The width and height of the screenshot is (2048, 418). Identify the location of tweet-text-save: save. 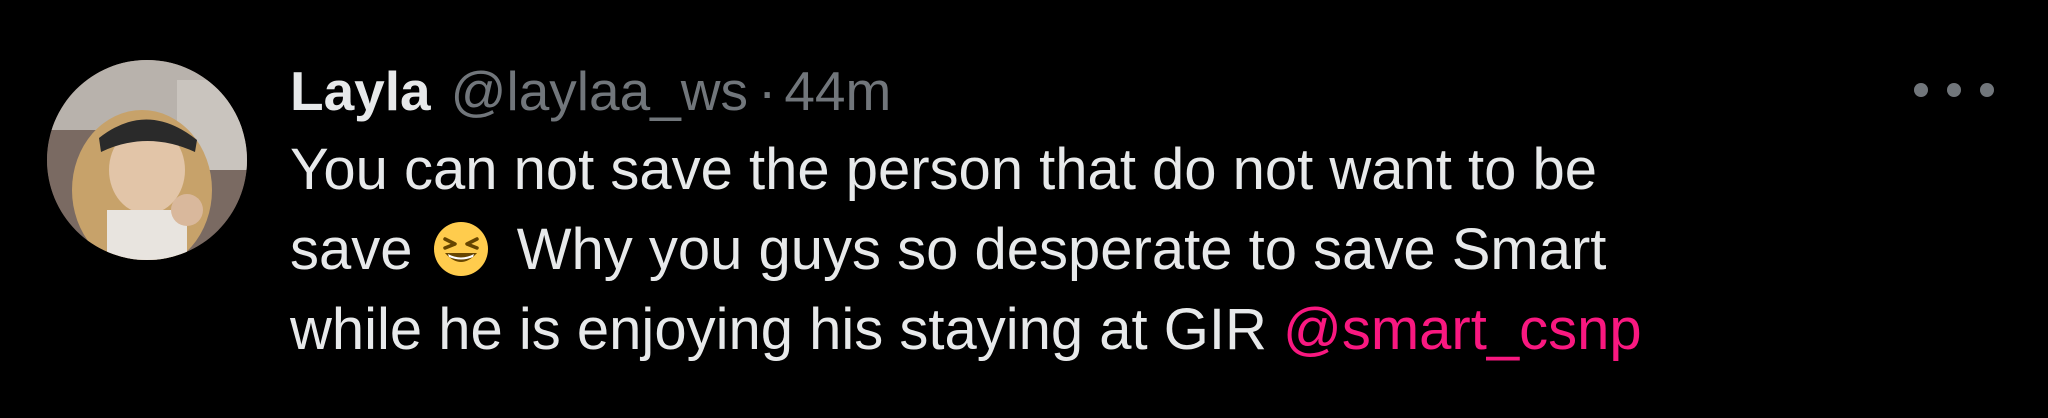
(351, 249).